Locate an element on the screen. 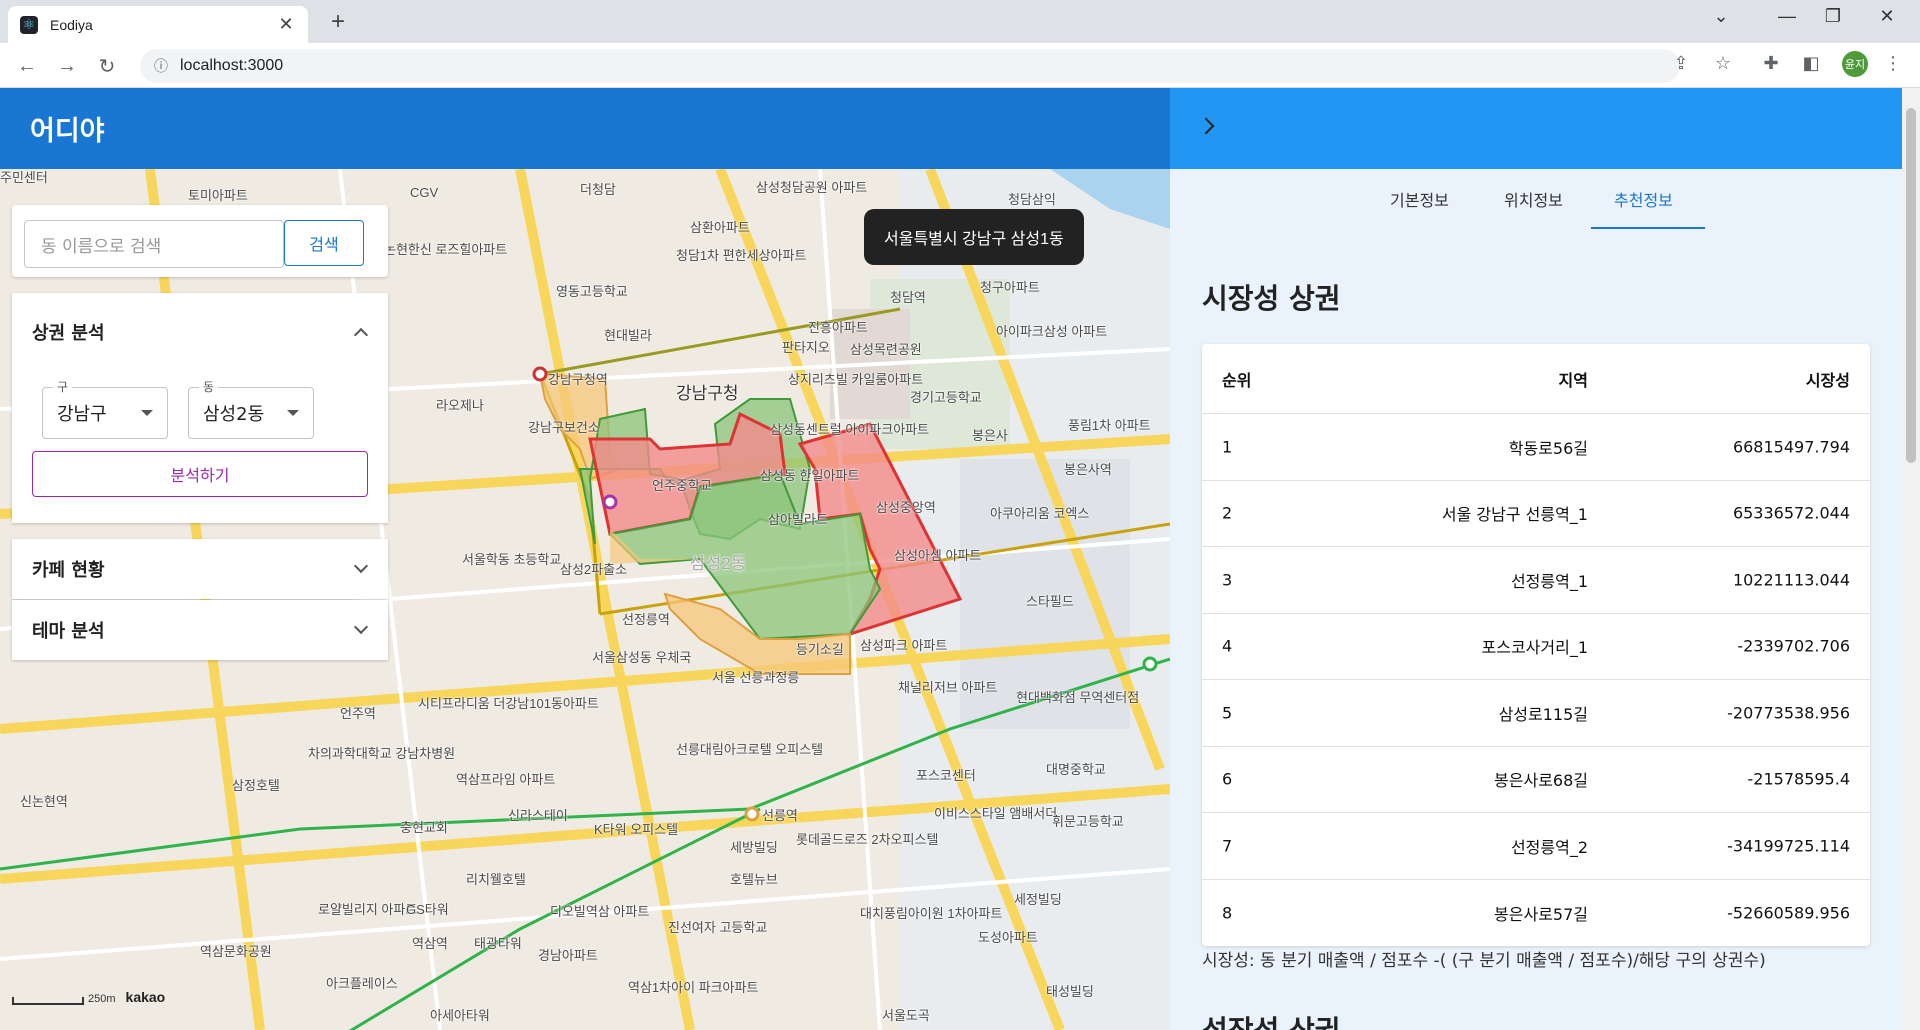  profile-avatar: 윤지 is located at coordinates (1855, 64).